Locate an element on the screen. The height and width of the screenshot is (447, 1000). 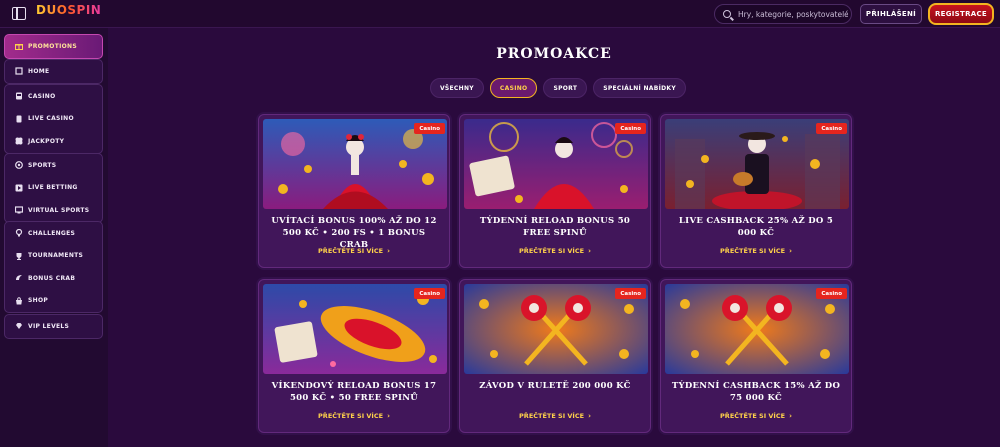
sidebar-item-vip-levels: VIP LEVELS is located at coordinates (53, 326).